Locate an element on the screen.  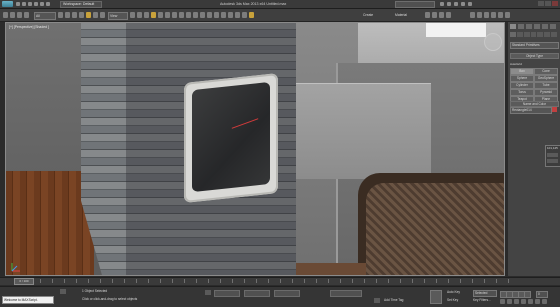
select-object-icon is located at coordinates (60, 15).